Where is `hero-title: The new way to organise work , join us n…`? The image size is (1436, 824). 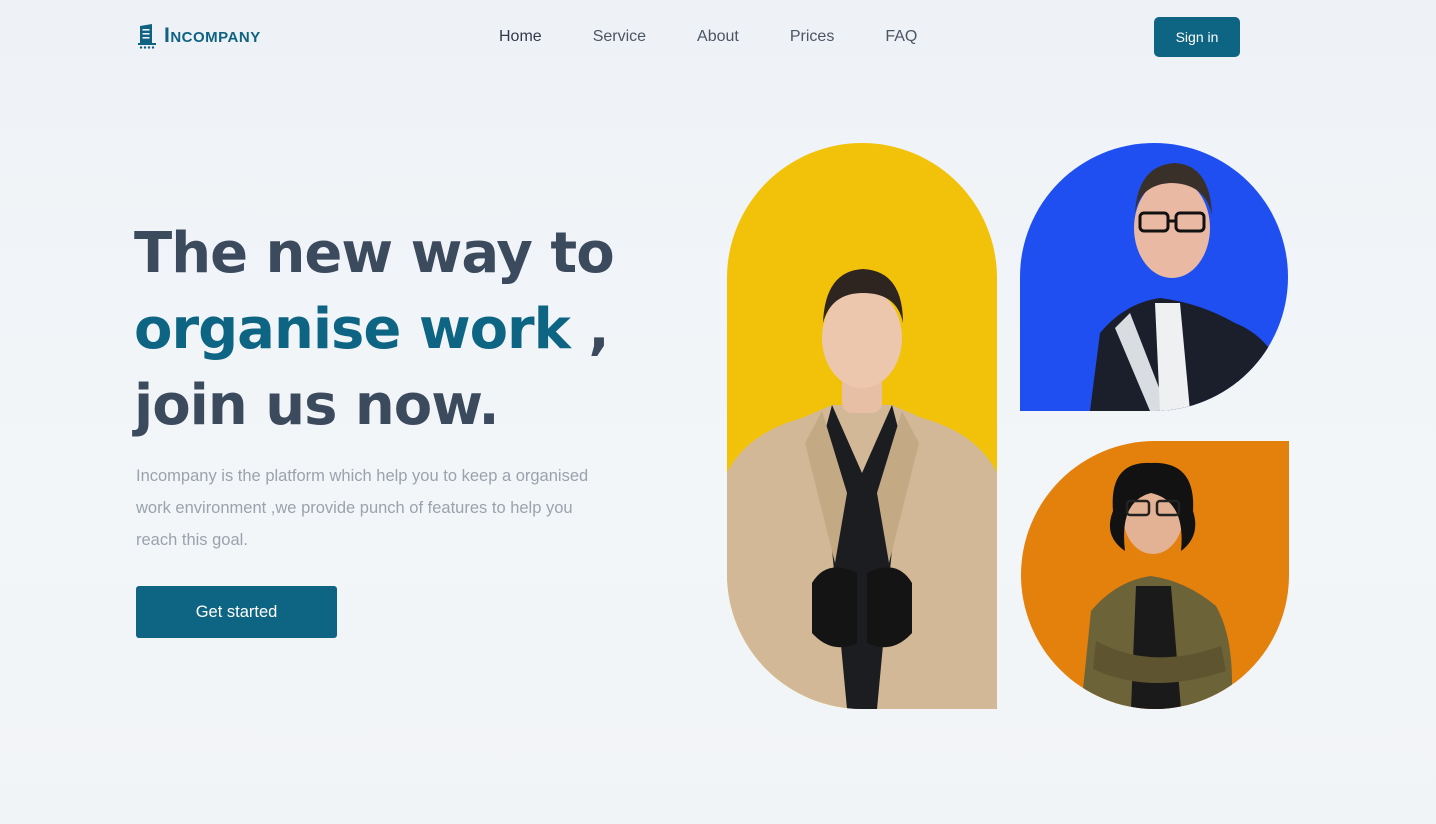 hero-title: The new way to organise work , join us n… is located at coordinates (414, 330).